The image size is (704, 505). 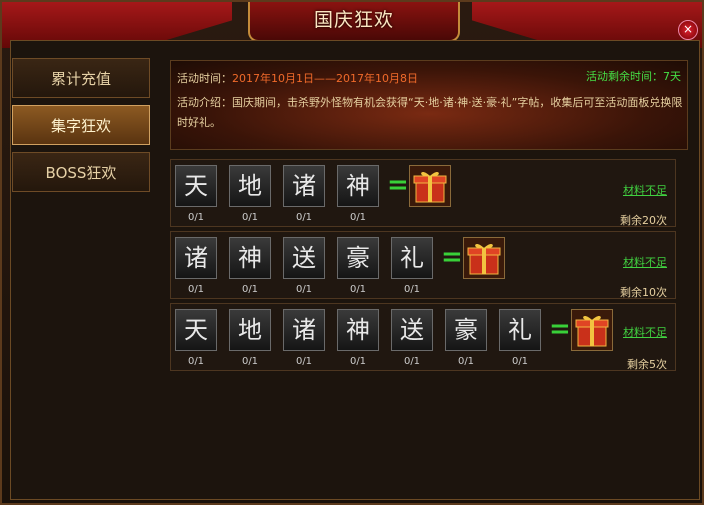 I want to click on remaining-times: 剩余10次, so click(x=643, y=292).